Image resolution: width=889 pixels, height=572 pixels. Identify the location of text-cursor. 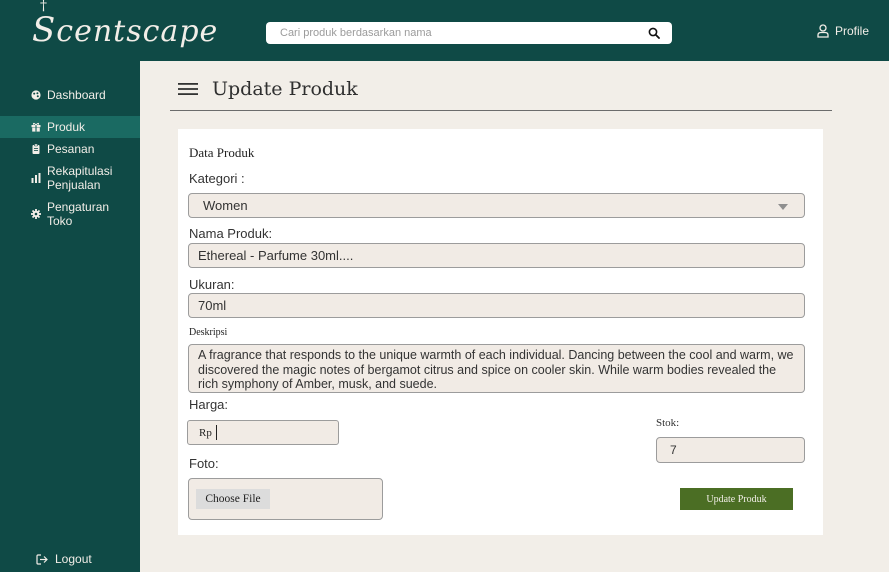
(216, 432).